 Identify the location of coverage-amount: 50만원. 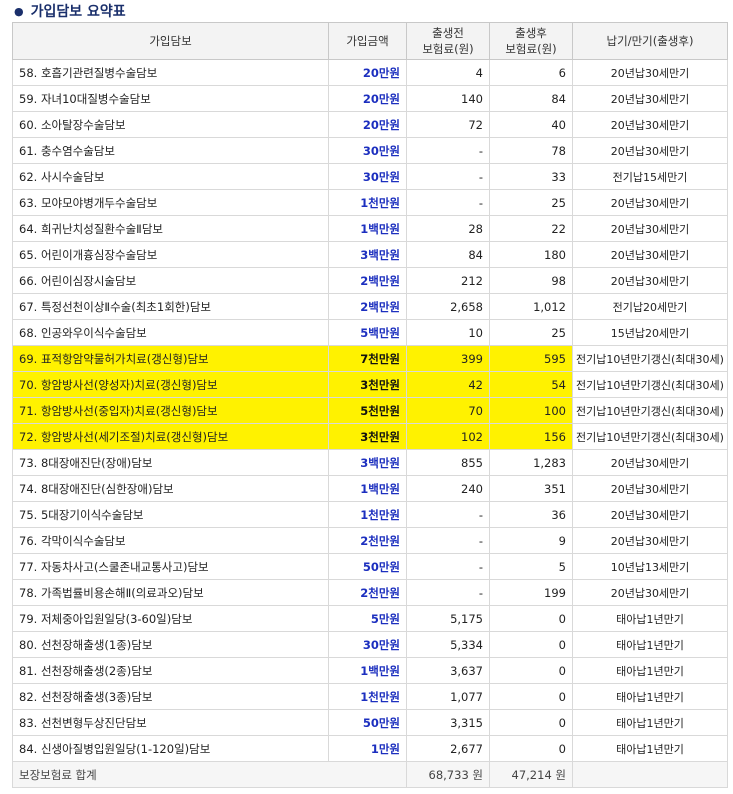
(367, 722).